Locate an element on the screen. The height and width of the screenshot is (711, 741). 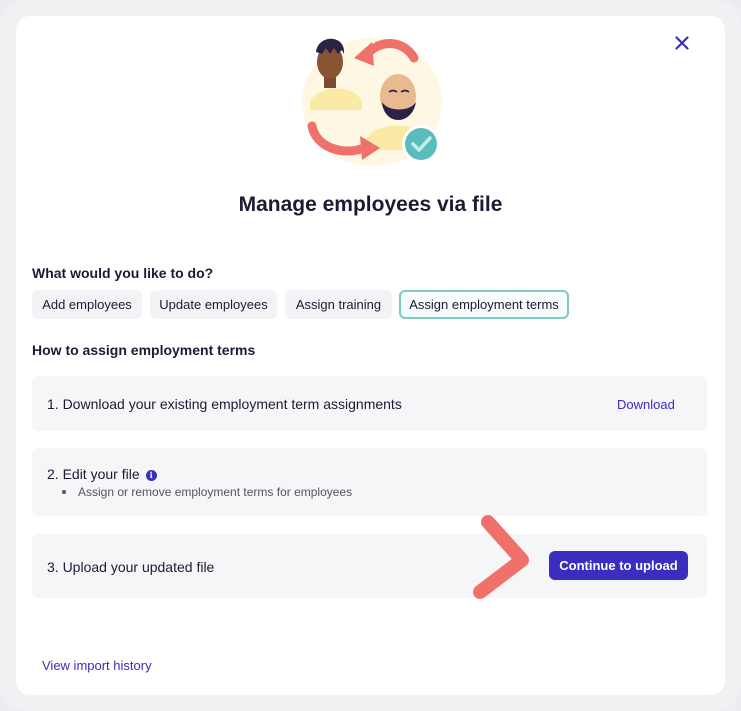
download-link: Download is located at coordinates (646, 404).